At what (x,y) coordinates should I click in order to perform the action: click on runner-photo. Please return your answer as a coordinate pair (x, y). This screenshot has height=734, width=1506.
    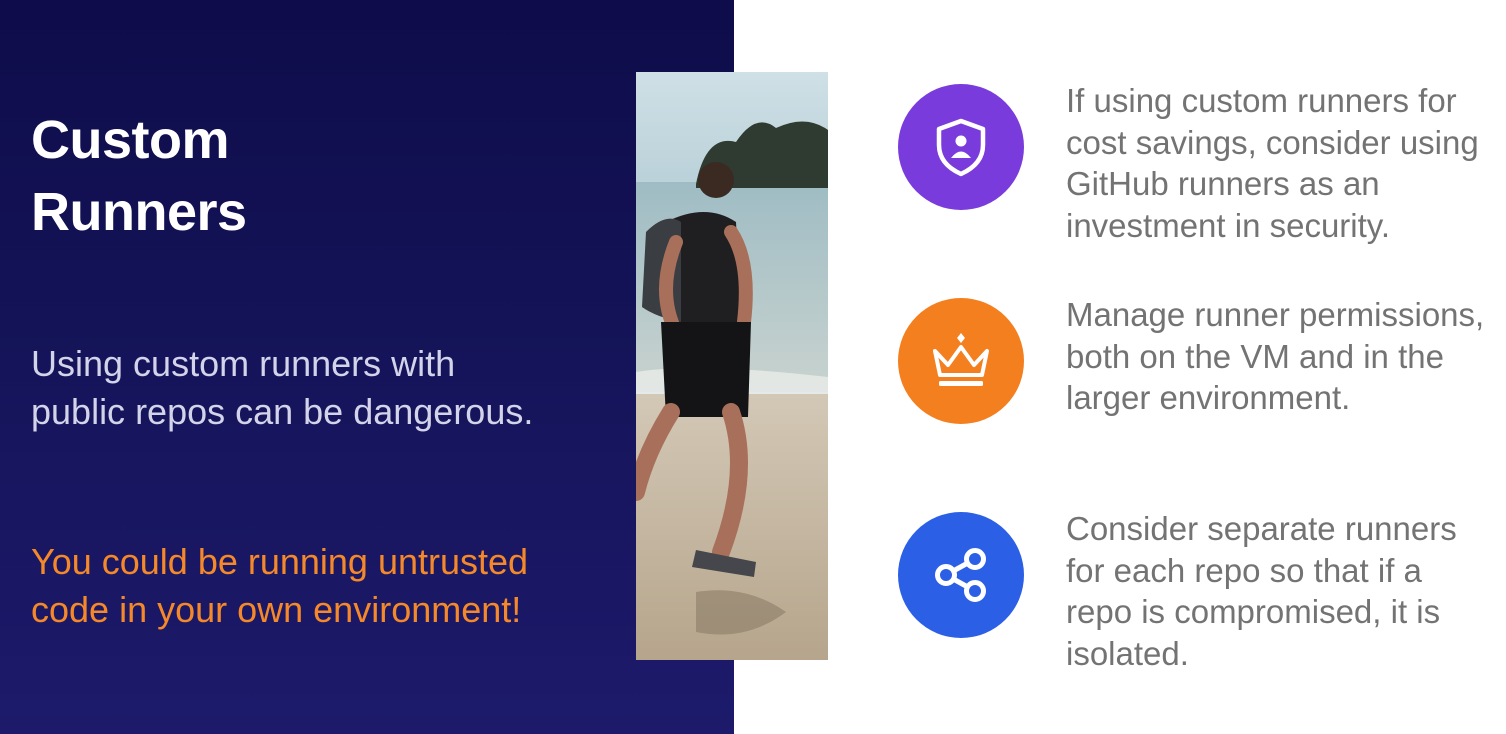
    Looking at the image, I should click on (732, 366).